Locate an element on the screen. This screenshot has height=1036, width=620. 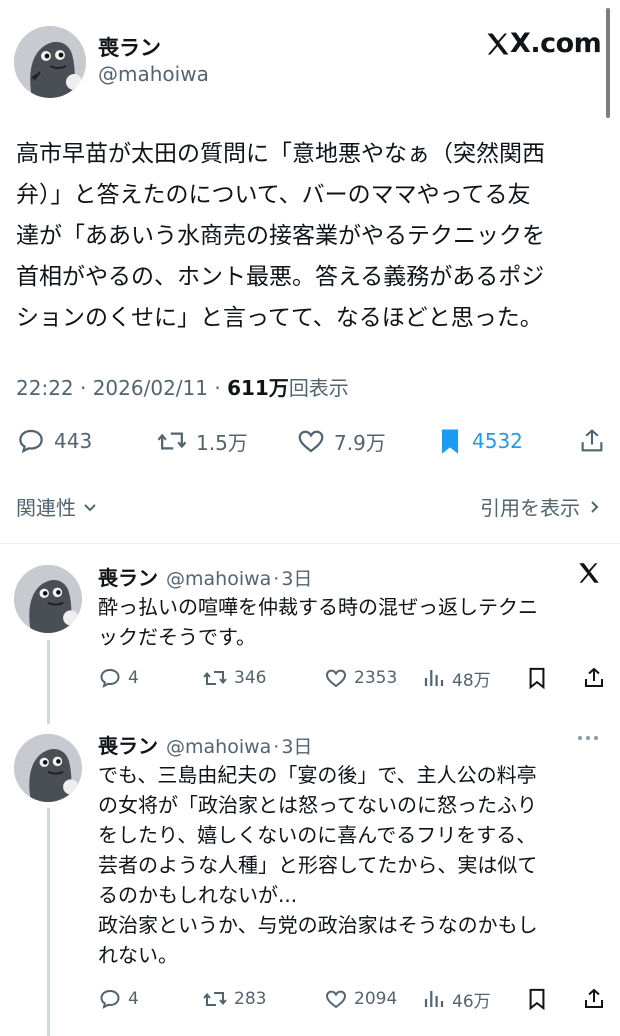
repost-button: 346 is located at coordinates (263, 678).